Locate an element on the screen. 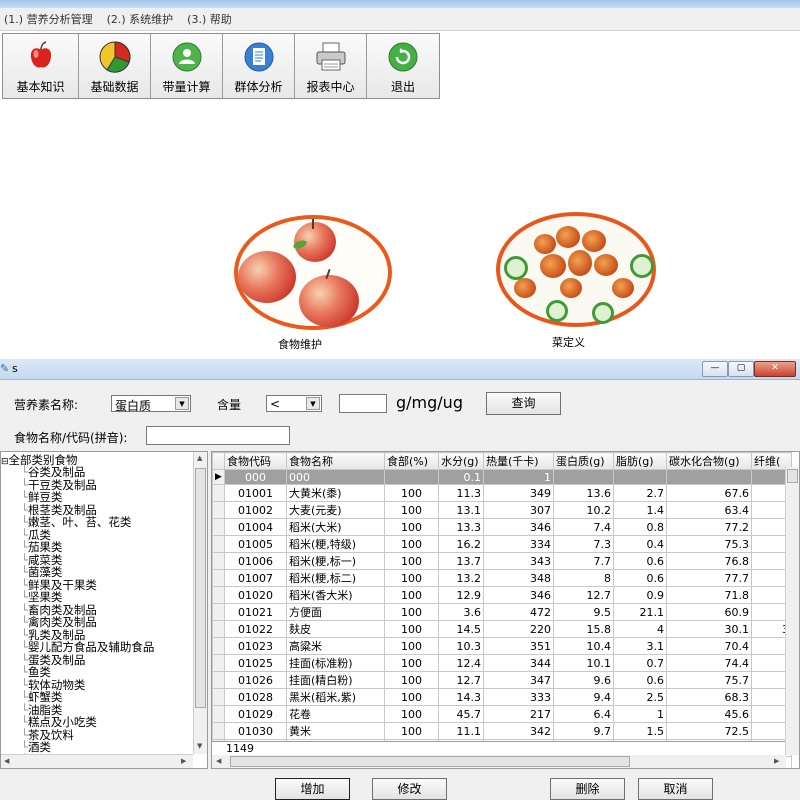 Image resolution: width=800 pixels, height=800 pixels. grid-scroll-thumb is located at coordinates (792, 476).